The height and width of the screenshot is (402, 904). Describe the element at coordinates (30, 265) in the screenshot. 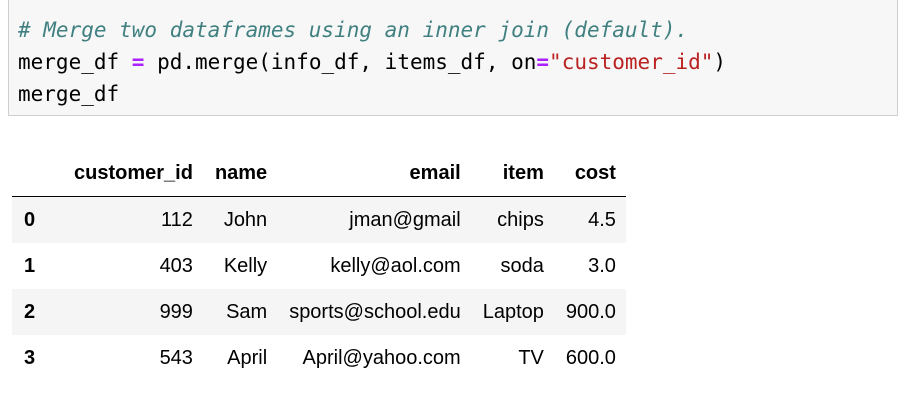

I see `row-index: 1` at that location.